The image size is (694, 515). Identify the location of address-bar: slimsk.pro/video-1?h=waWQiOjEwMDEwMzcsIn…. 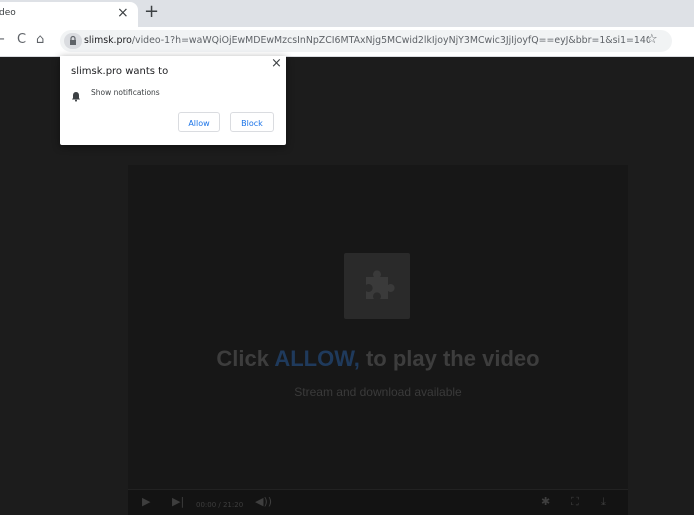
(366, 41).